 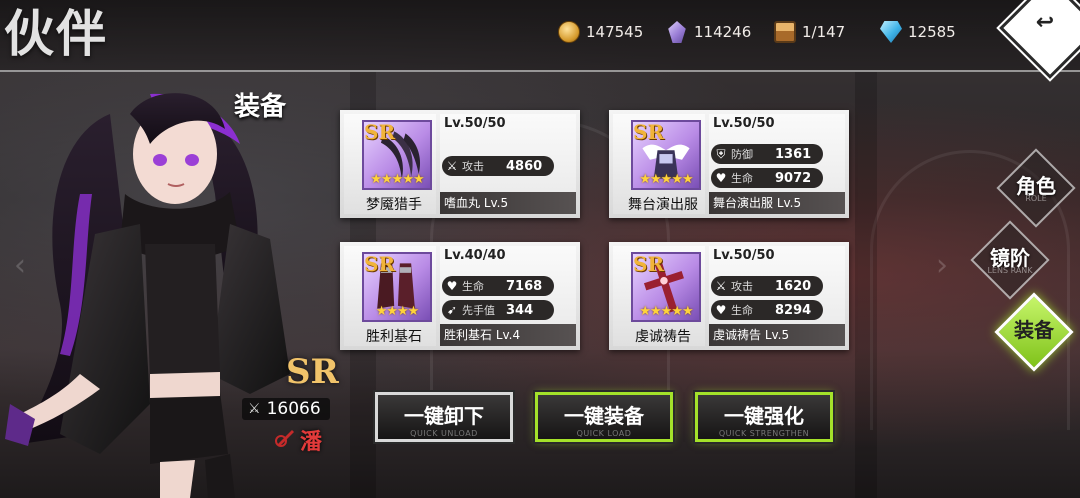 What do you see at coordinates (793, 154) in the screenshot?
I see `stat-value: 1361` at bounding box center [793, 154].